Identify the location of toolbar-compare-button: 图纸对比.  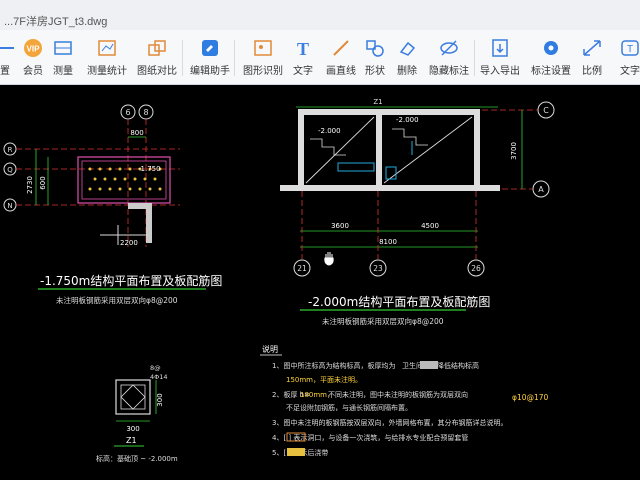
(157, 57).